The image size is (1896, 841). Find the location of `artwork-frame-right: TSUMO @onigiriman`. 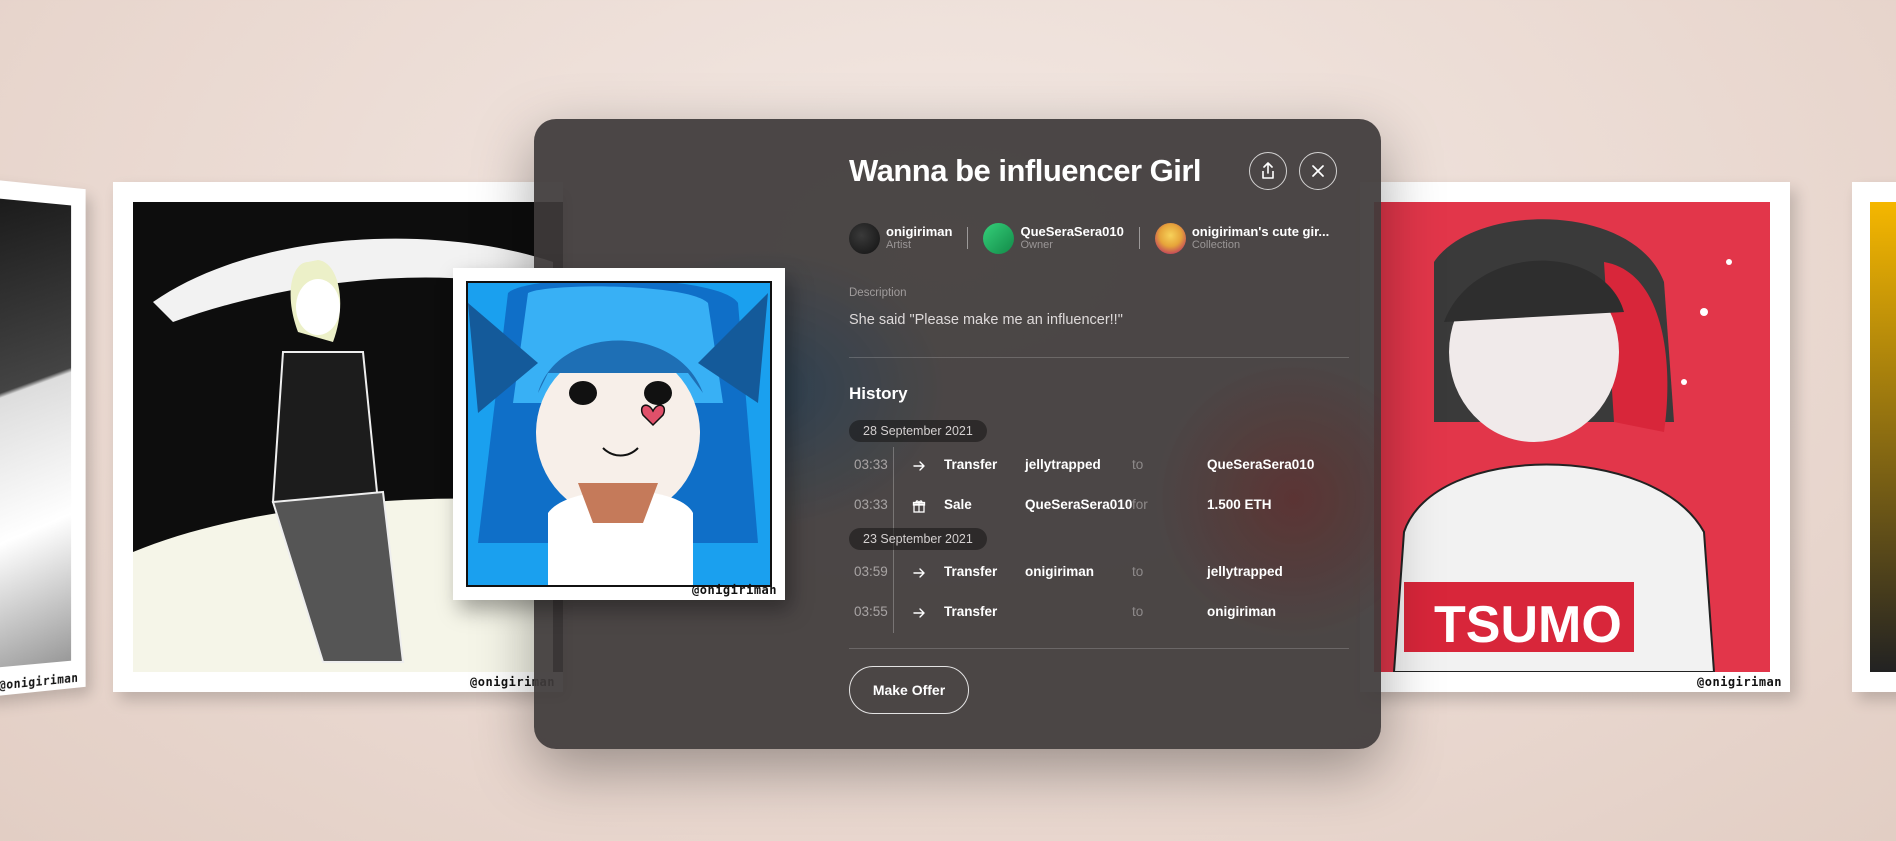

artwork-frame-right: TSUMO @onigiriman is located at coordinates (1575, 437).